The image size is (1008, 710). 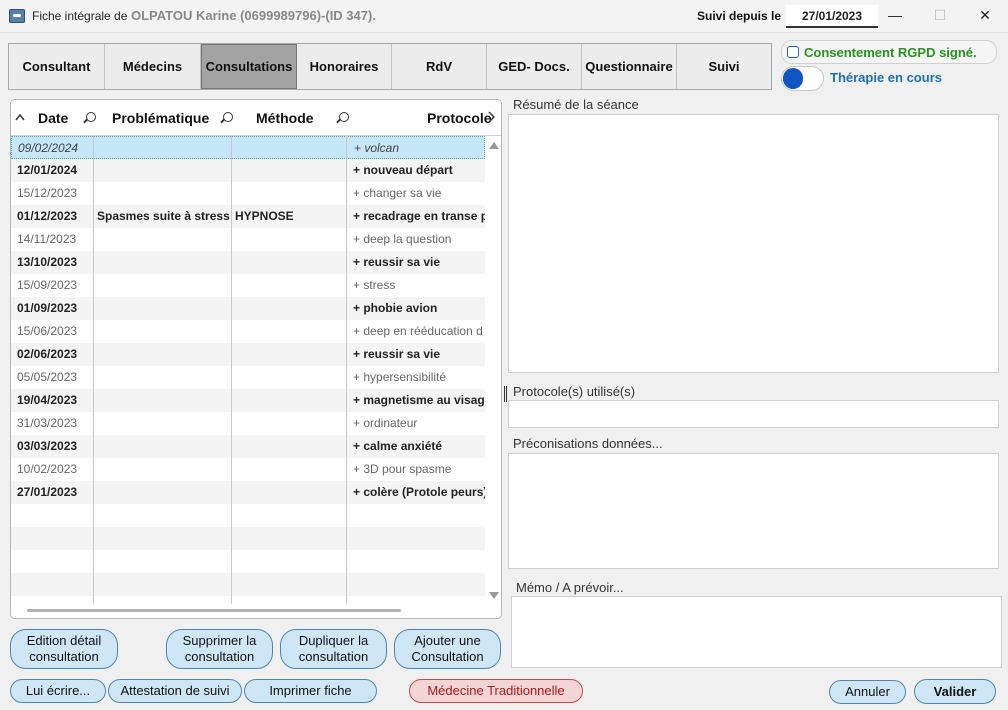 I want to click on column-header-protocol: Protocole, so click(x=459, y=118).